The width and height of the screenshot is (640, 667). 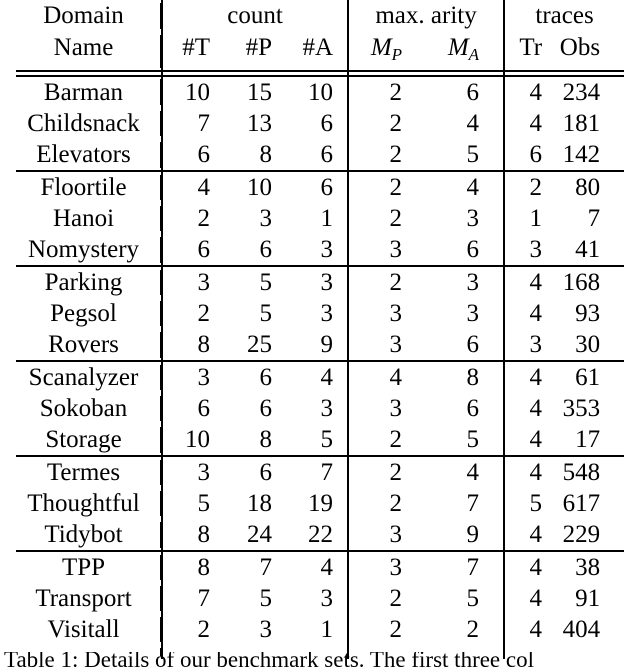 I want to click on row-domain-name: Storage, so click(x=83, y=439).